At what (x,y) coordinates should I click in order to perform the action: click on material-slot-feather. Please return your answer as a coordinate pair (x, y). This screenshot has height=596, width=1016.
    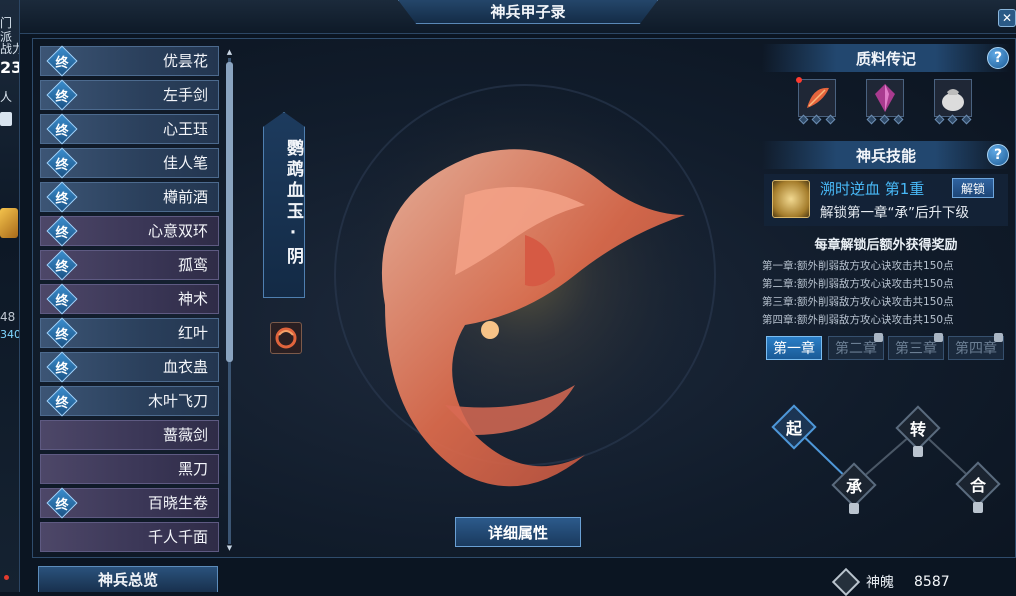
    Looking at the image, I should click on (816, 97).